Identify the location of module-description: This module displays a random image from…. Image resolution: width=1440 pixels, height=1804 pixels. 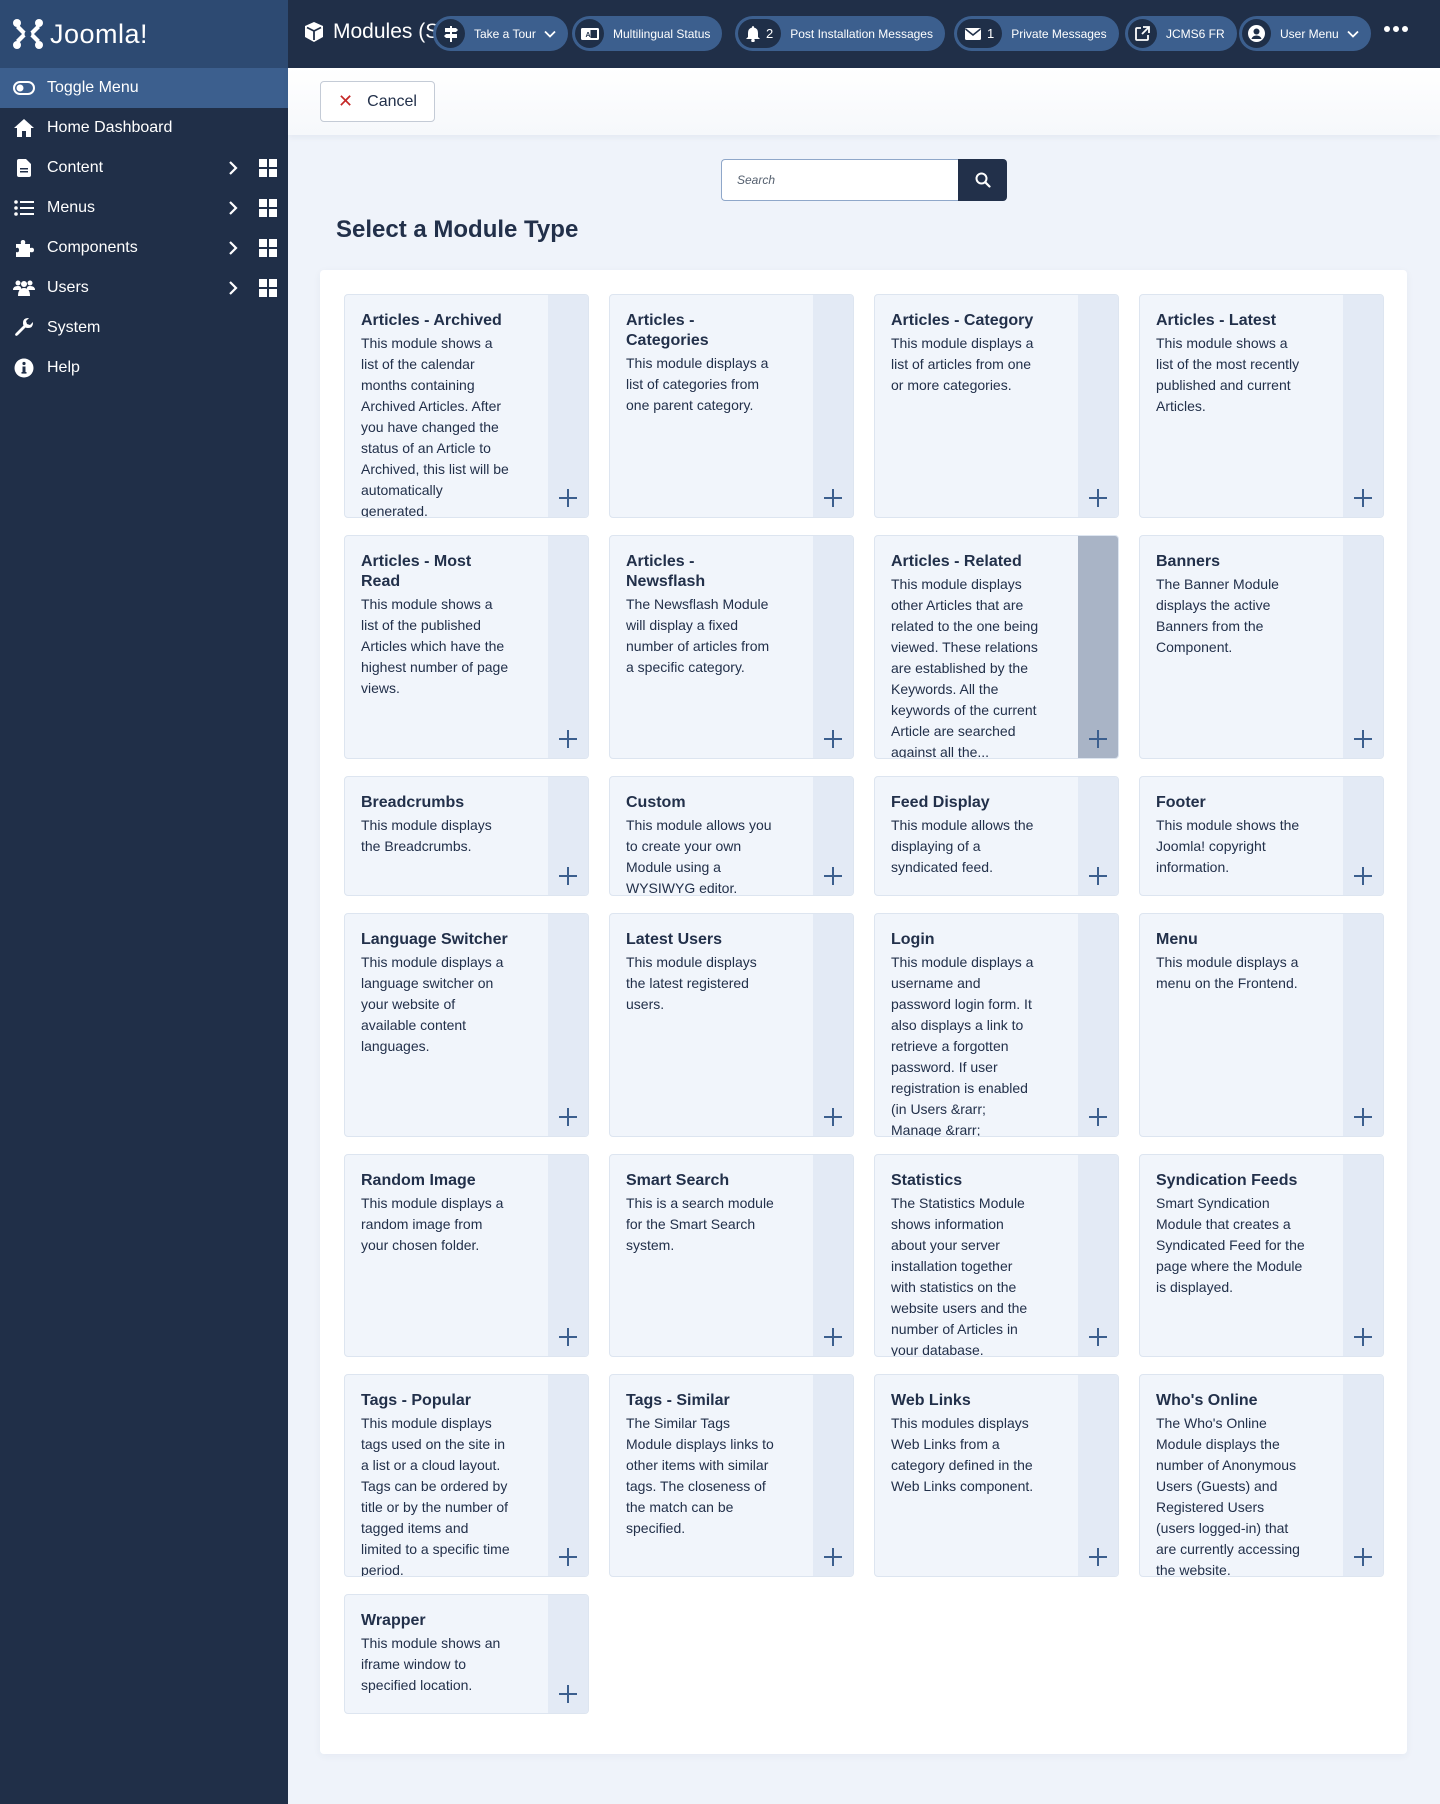
(432, 1224).